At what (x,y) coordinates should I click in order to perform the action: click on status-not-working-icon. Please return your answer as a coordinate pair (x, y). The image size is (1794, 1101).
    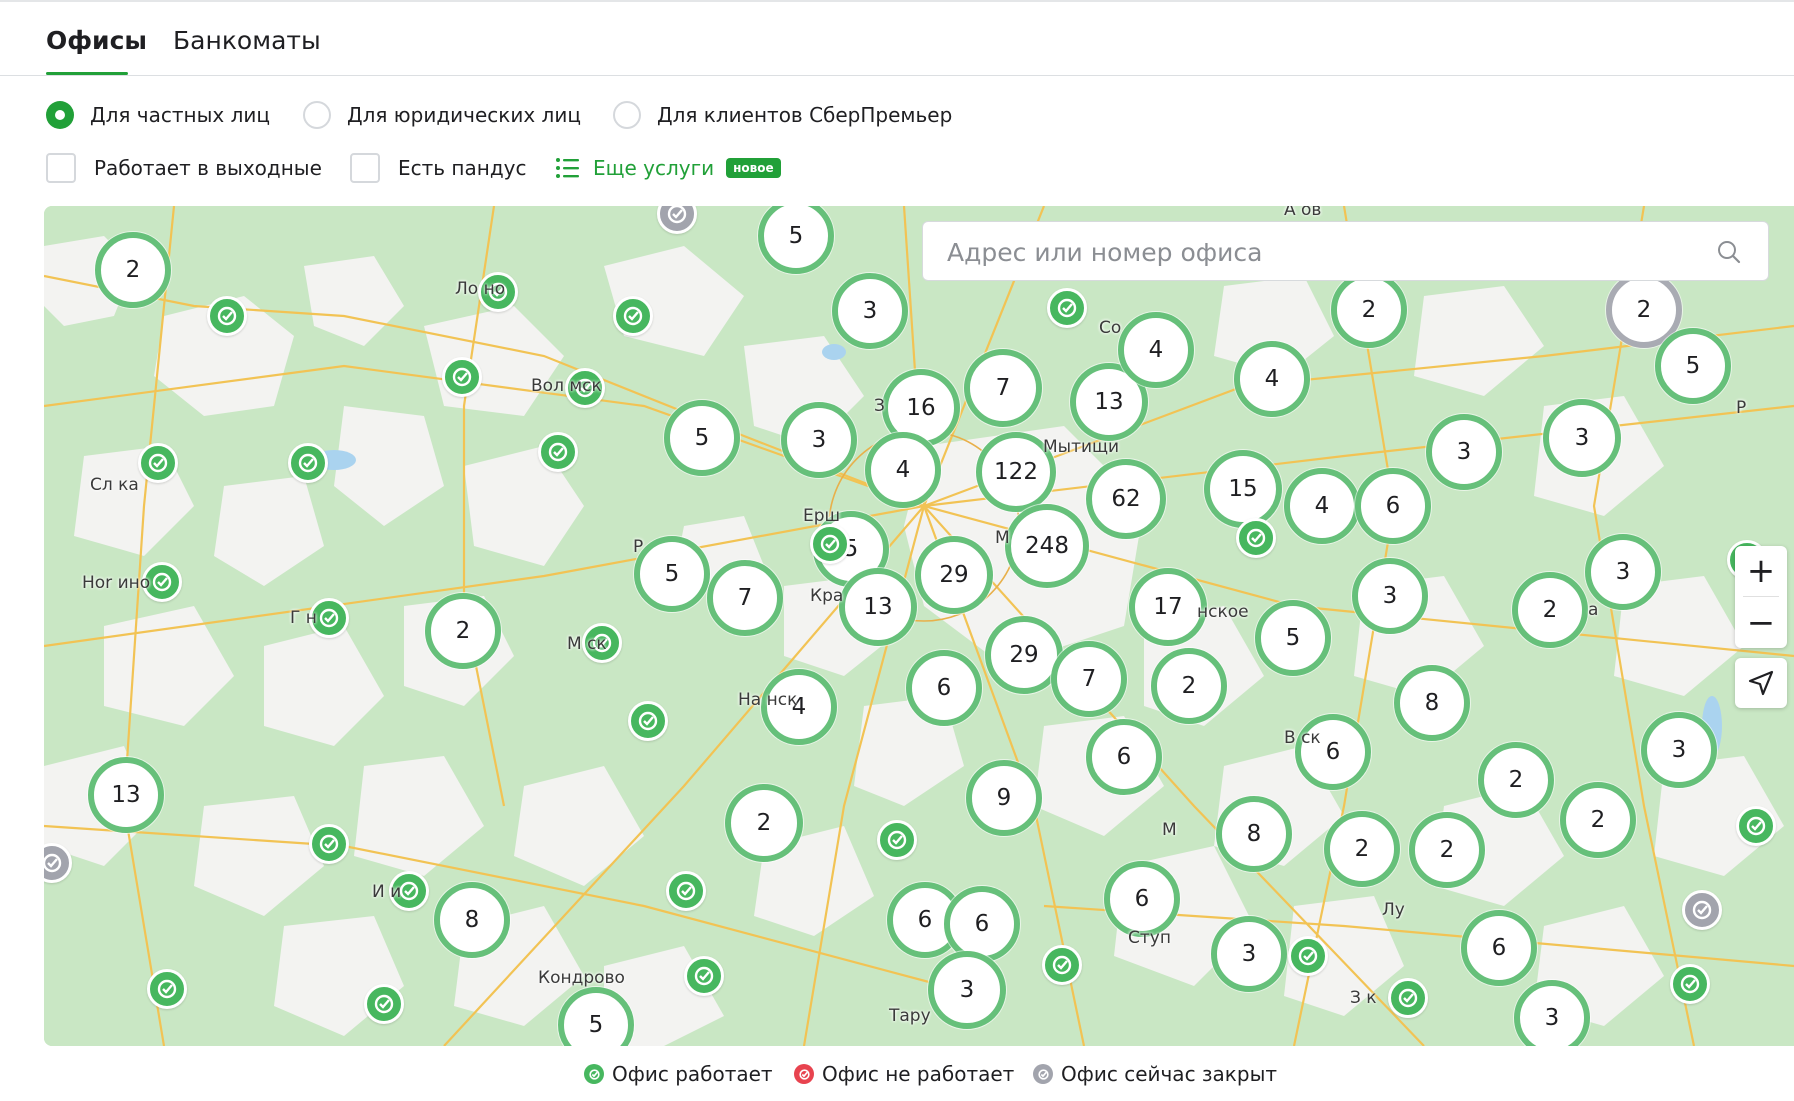
    Looking at the image, I should click on (804, 1074).